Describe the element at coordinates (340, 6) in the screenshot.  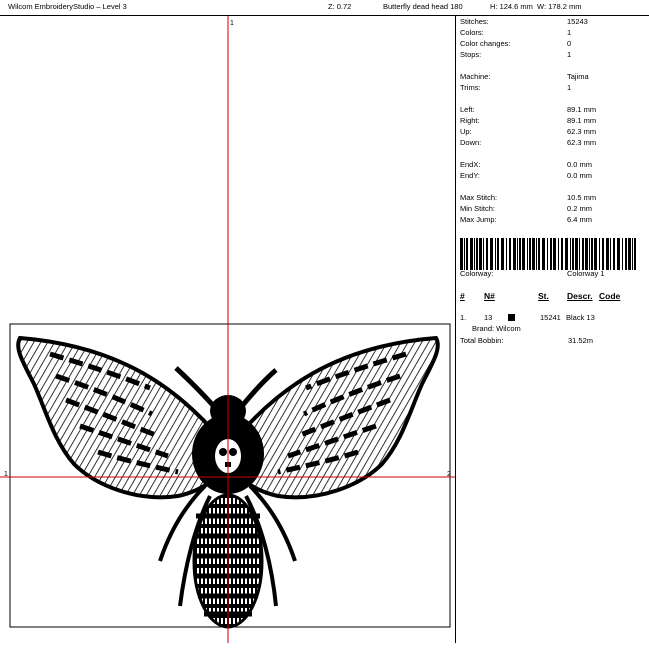
I see `zoom-readout: Z: 0.72` at that location.